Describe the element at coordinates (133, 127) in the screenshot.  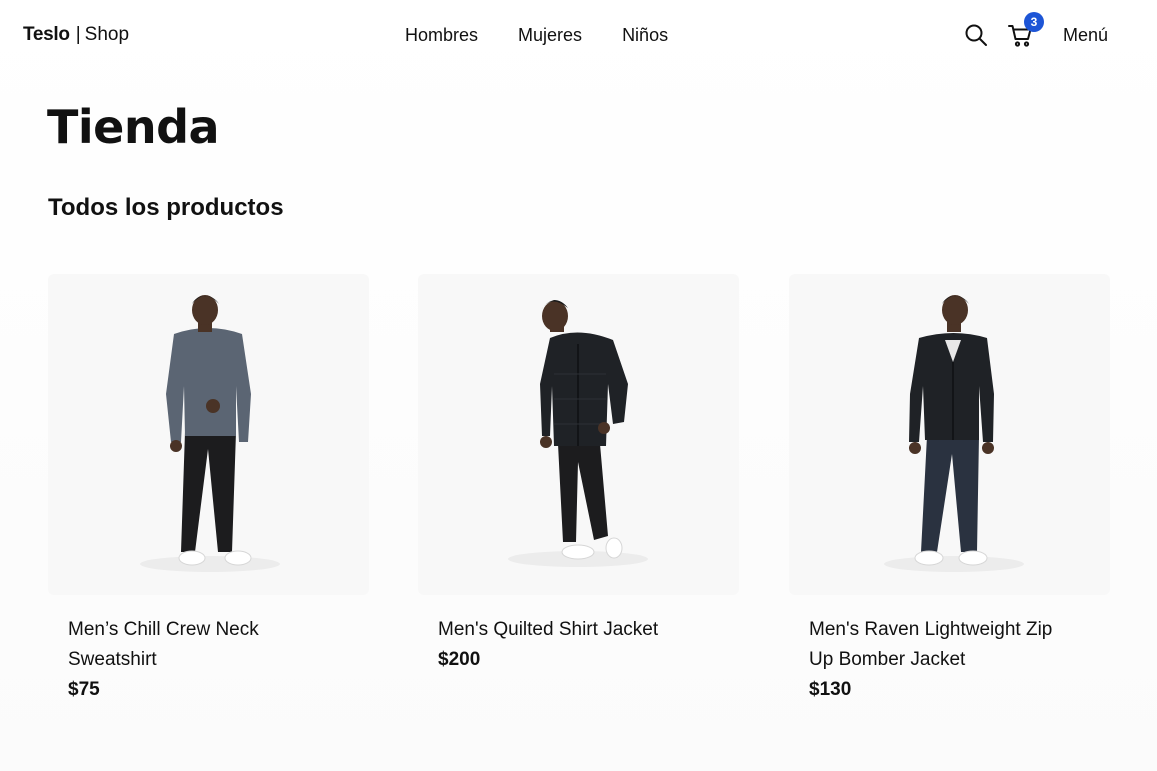
I see `page-title: Tienda` at that location.